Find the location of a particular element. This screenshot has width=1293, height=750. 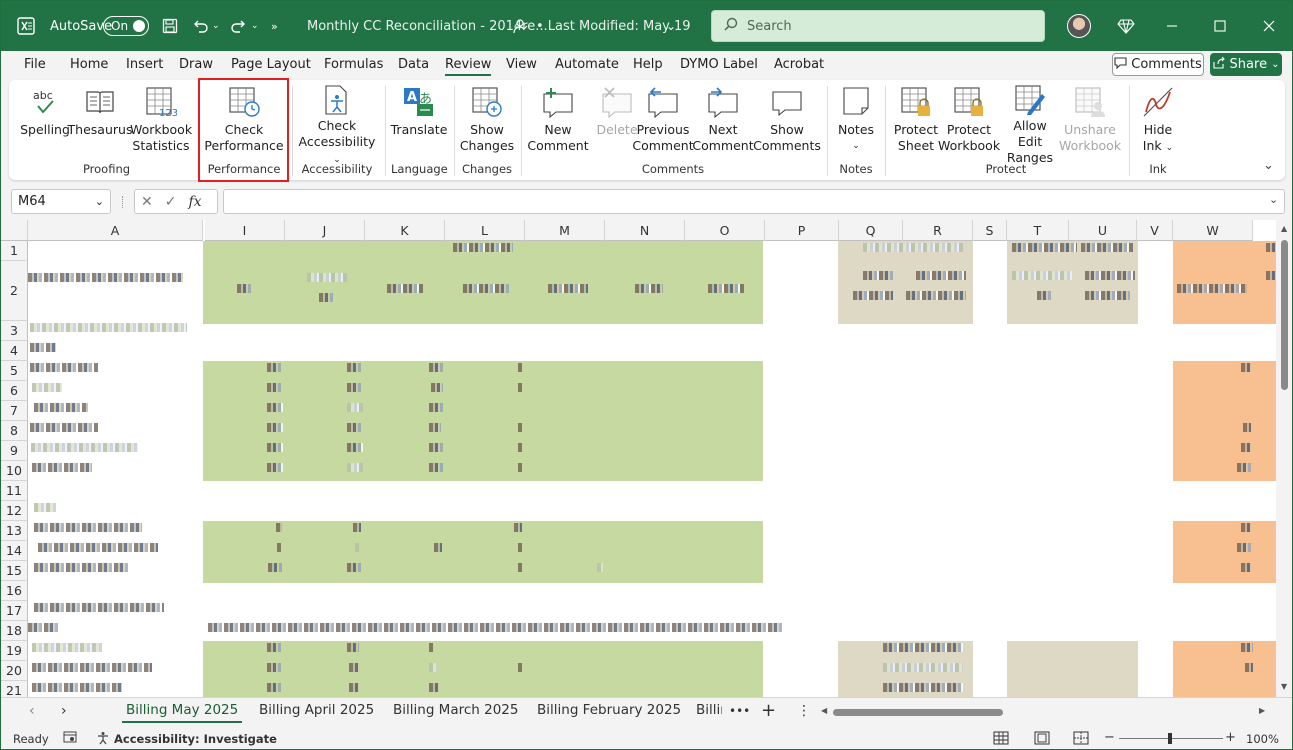

share-button: Share ⌄ is located at coordinates (1246, 64).